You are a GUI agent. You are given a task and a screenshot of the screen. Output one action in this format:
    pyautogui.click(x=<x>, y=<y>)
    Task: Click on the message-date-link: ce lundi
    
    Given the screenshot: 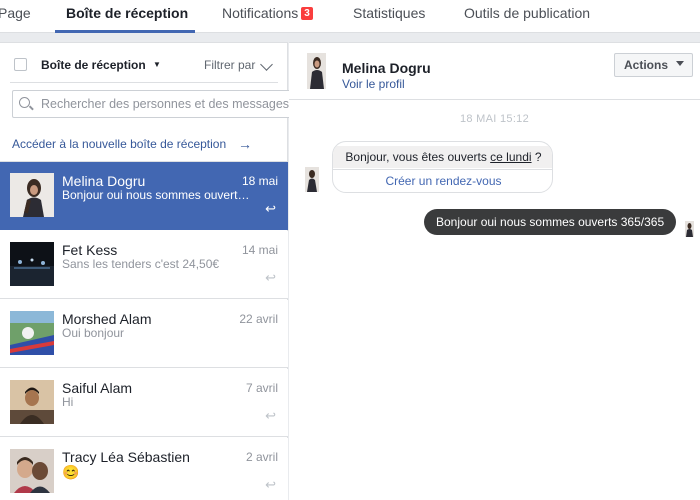 What is the action you would take?
    pyautogui.click(x=510, y=157)
    